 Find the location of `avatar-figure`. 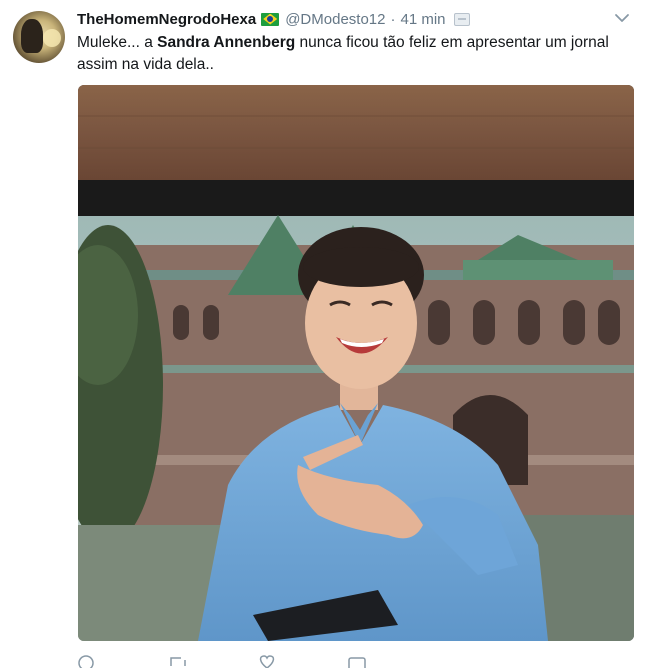

avatar-figure is located at coordinates (32, 36).